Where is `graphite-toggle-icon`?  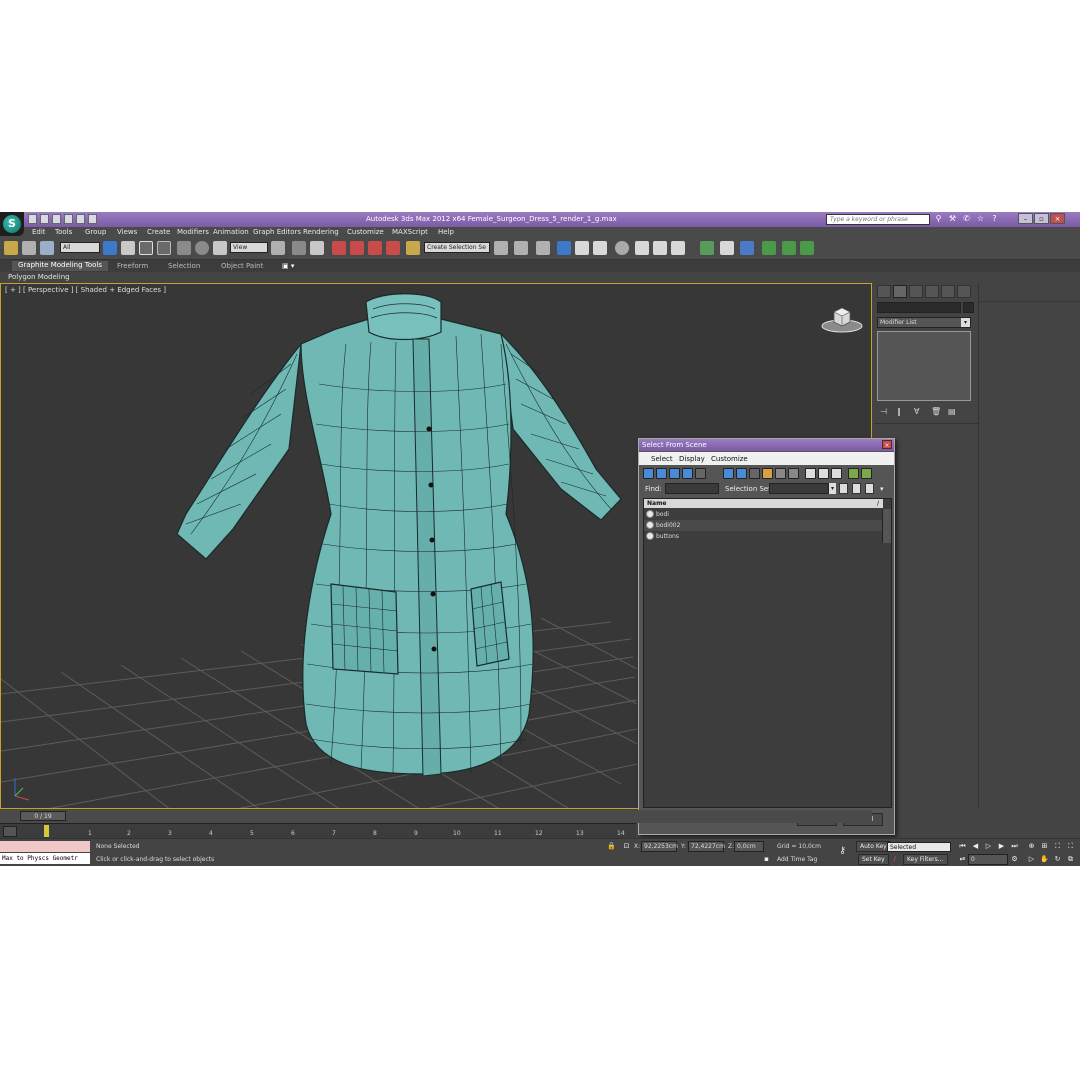
graphite-toggle-icon is located at coordinates (564, 248).